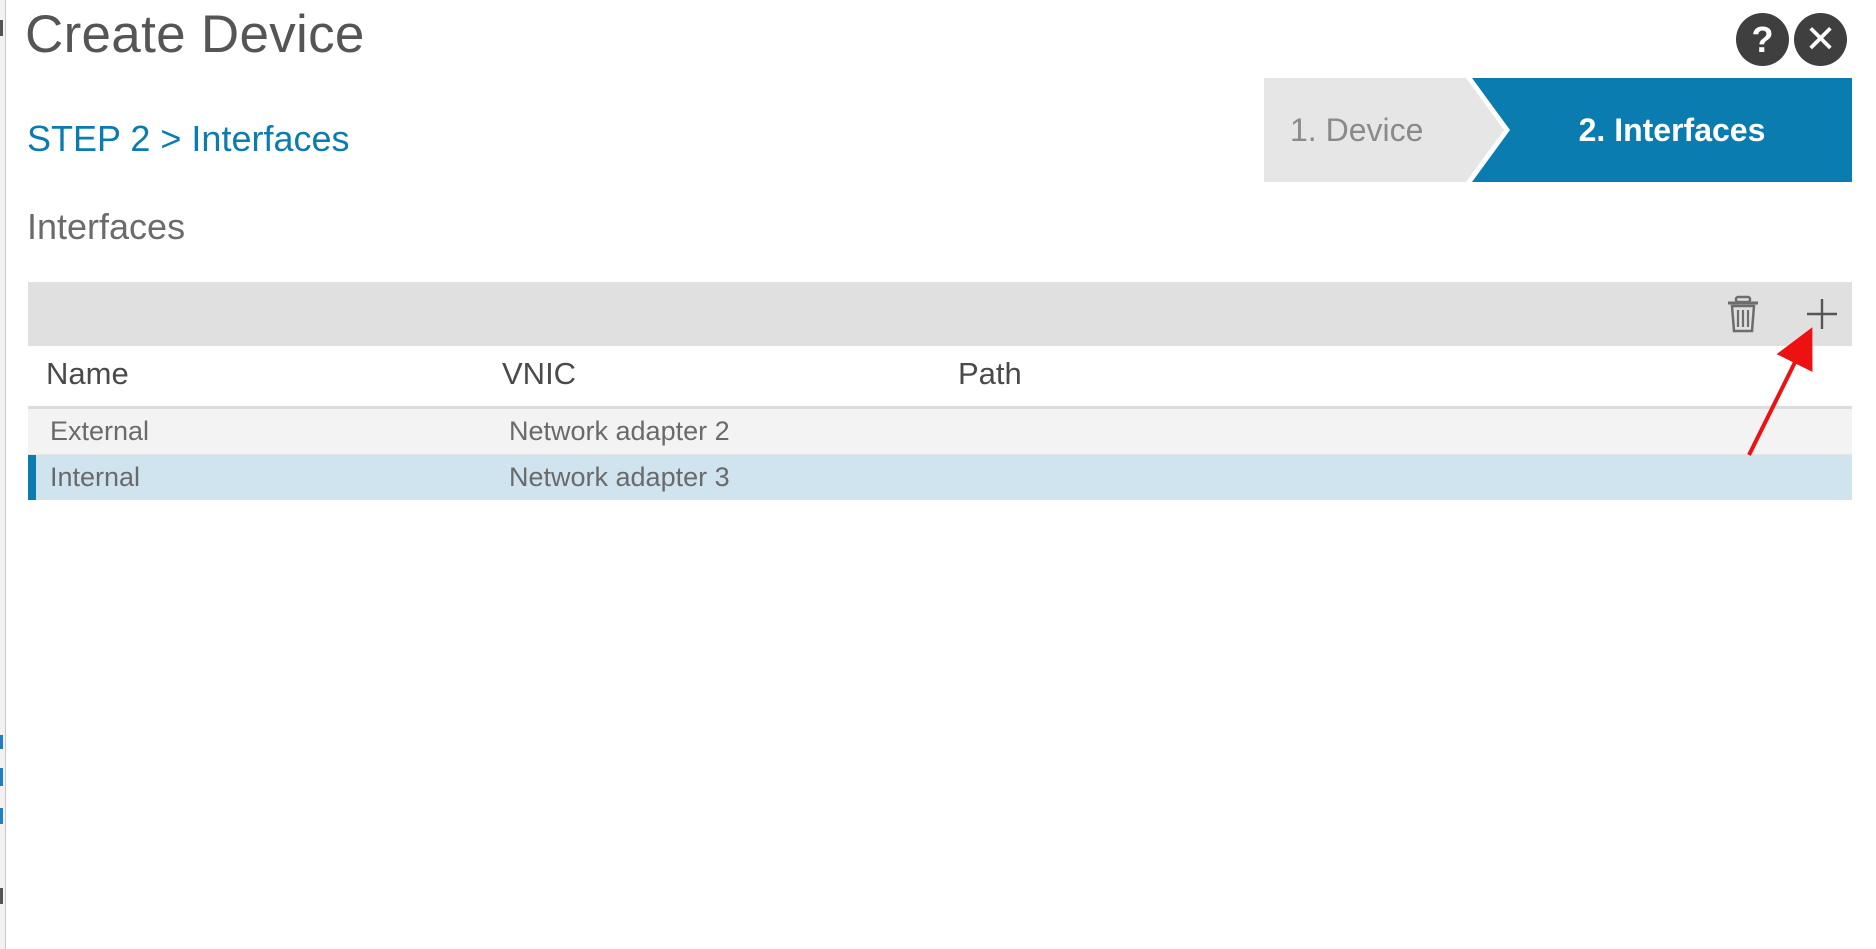  Describe the element at coordinates (990, 374) in the screenshot. I see `column-header-path: Path` at that location.